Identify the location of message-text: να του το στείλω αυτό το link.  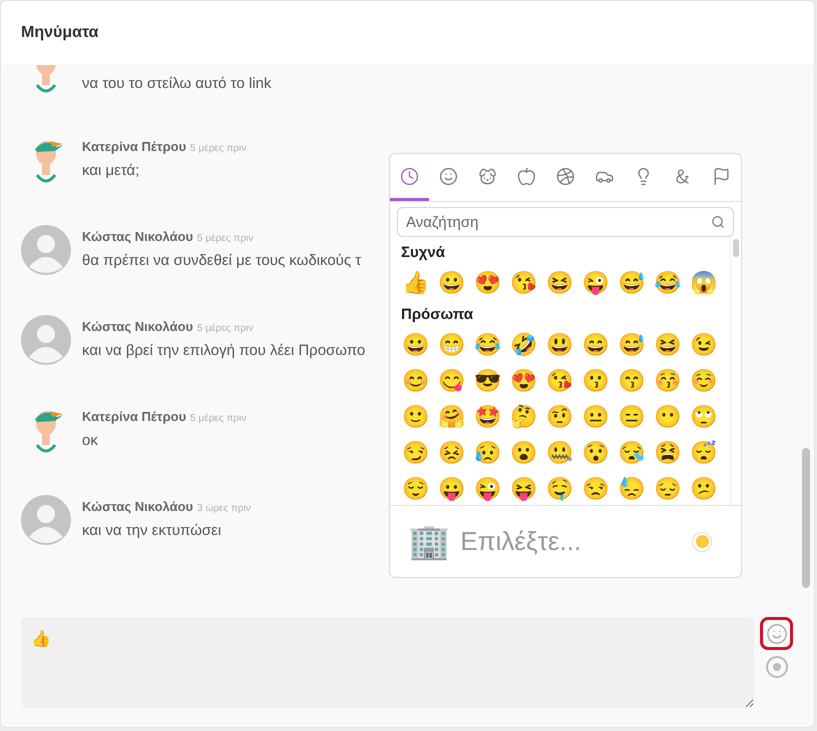
(177, 84).